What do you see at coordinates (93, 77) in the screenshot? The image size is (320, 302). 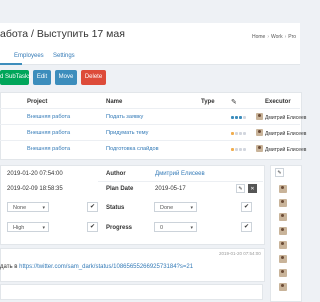 I see `delete-button: Delete` at bounding box center [93, 77].